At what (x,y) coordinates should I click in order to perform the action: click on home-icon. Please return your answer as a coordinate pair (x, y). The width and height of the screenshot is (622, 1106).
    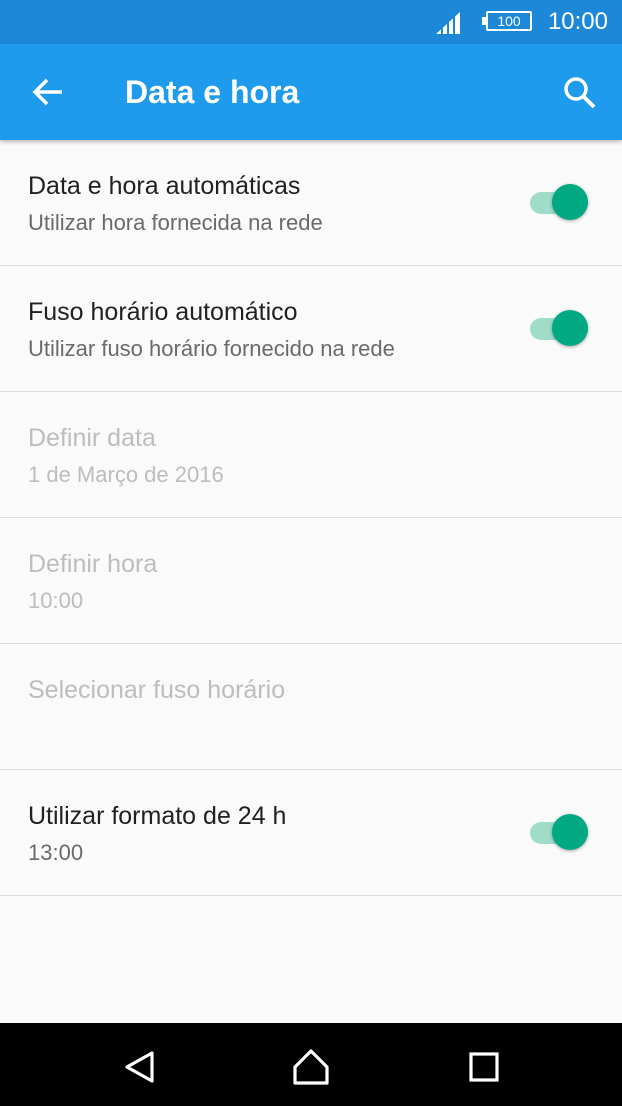
    Looking at the image, I should click on (311, 1067).